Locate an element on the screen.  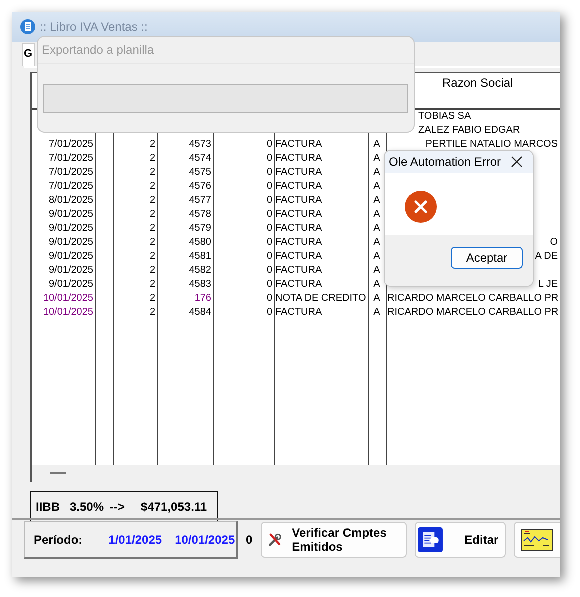
table-cell: L JE is located at coordinates (548, 284).